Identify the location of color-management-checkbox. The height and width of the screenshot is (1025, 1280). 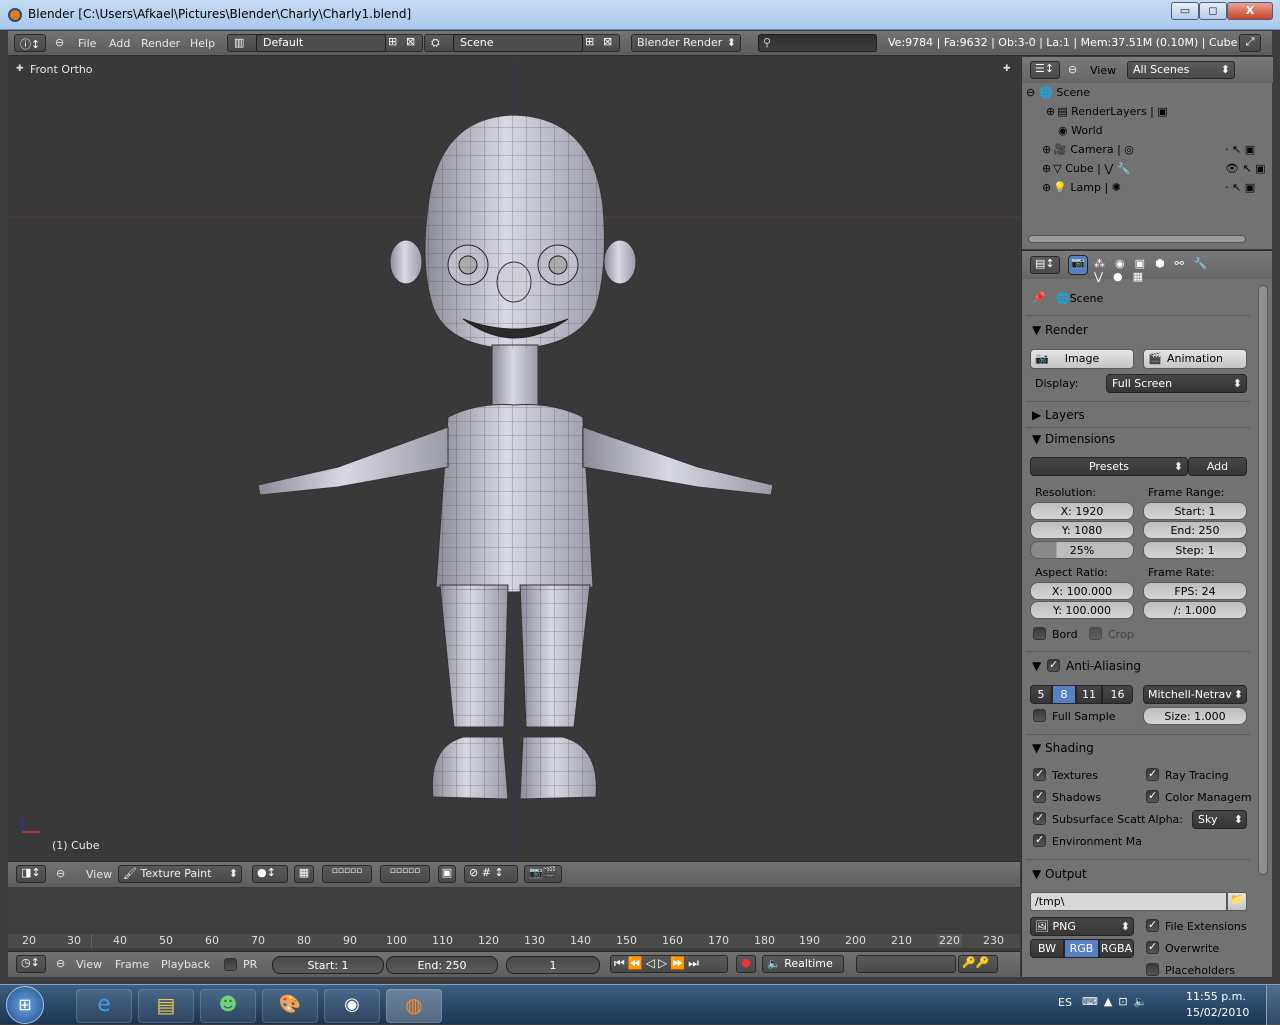
(1152, 796).